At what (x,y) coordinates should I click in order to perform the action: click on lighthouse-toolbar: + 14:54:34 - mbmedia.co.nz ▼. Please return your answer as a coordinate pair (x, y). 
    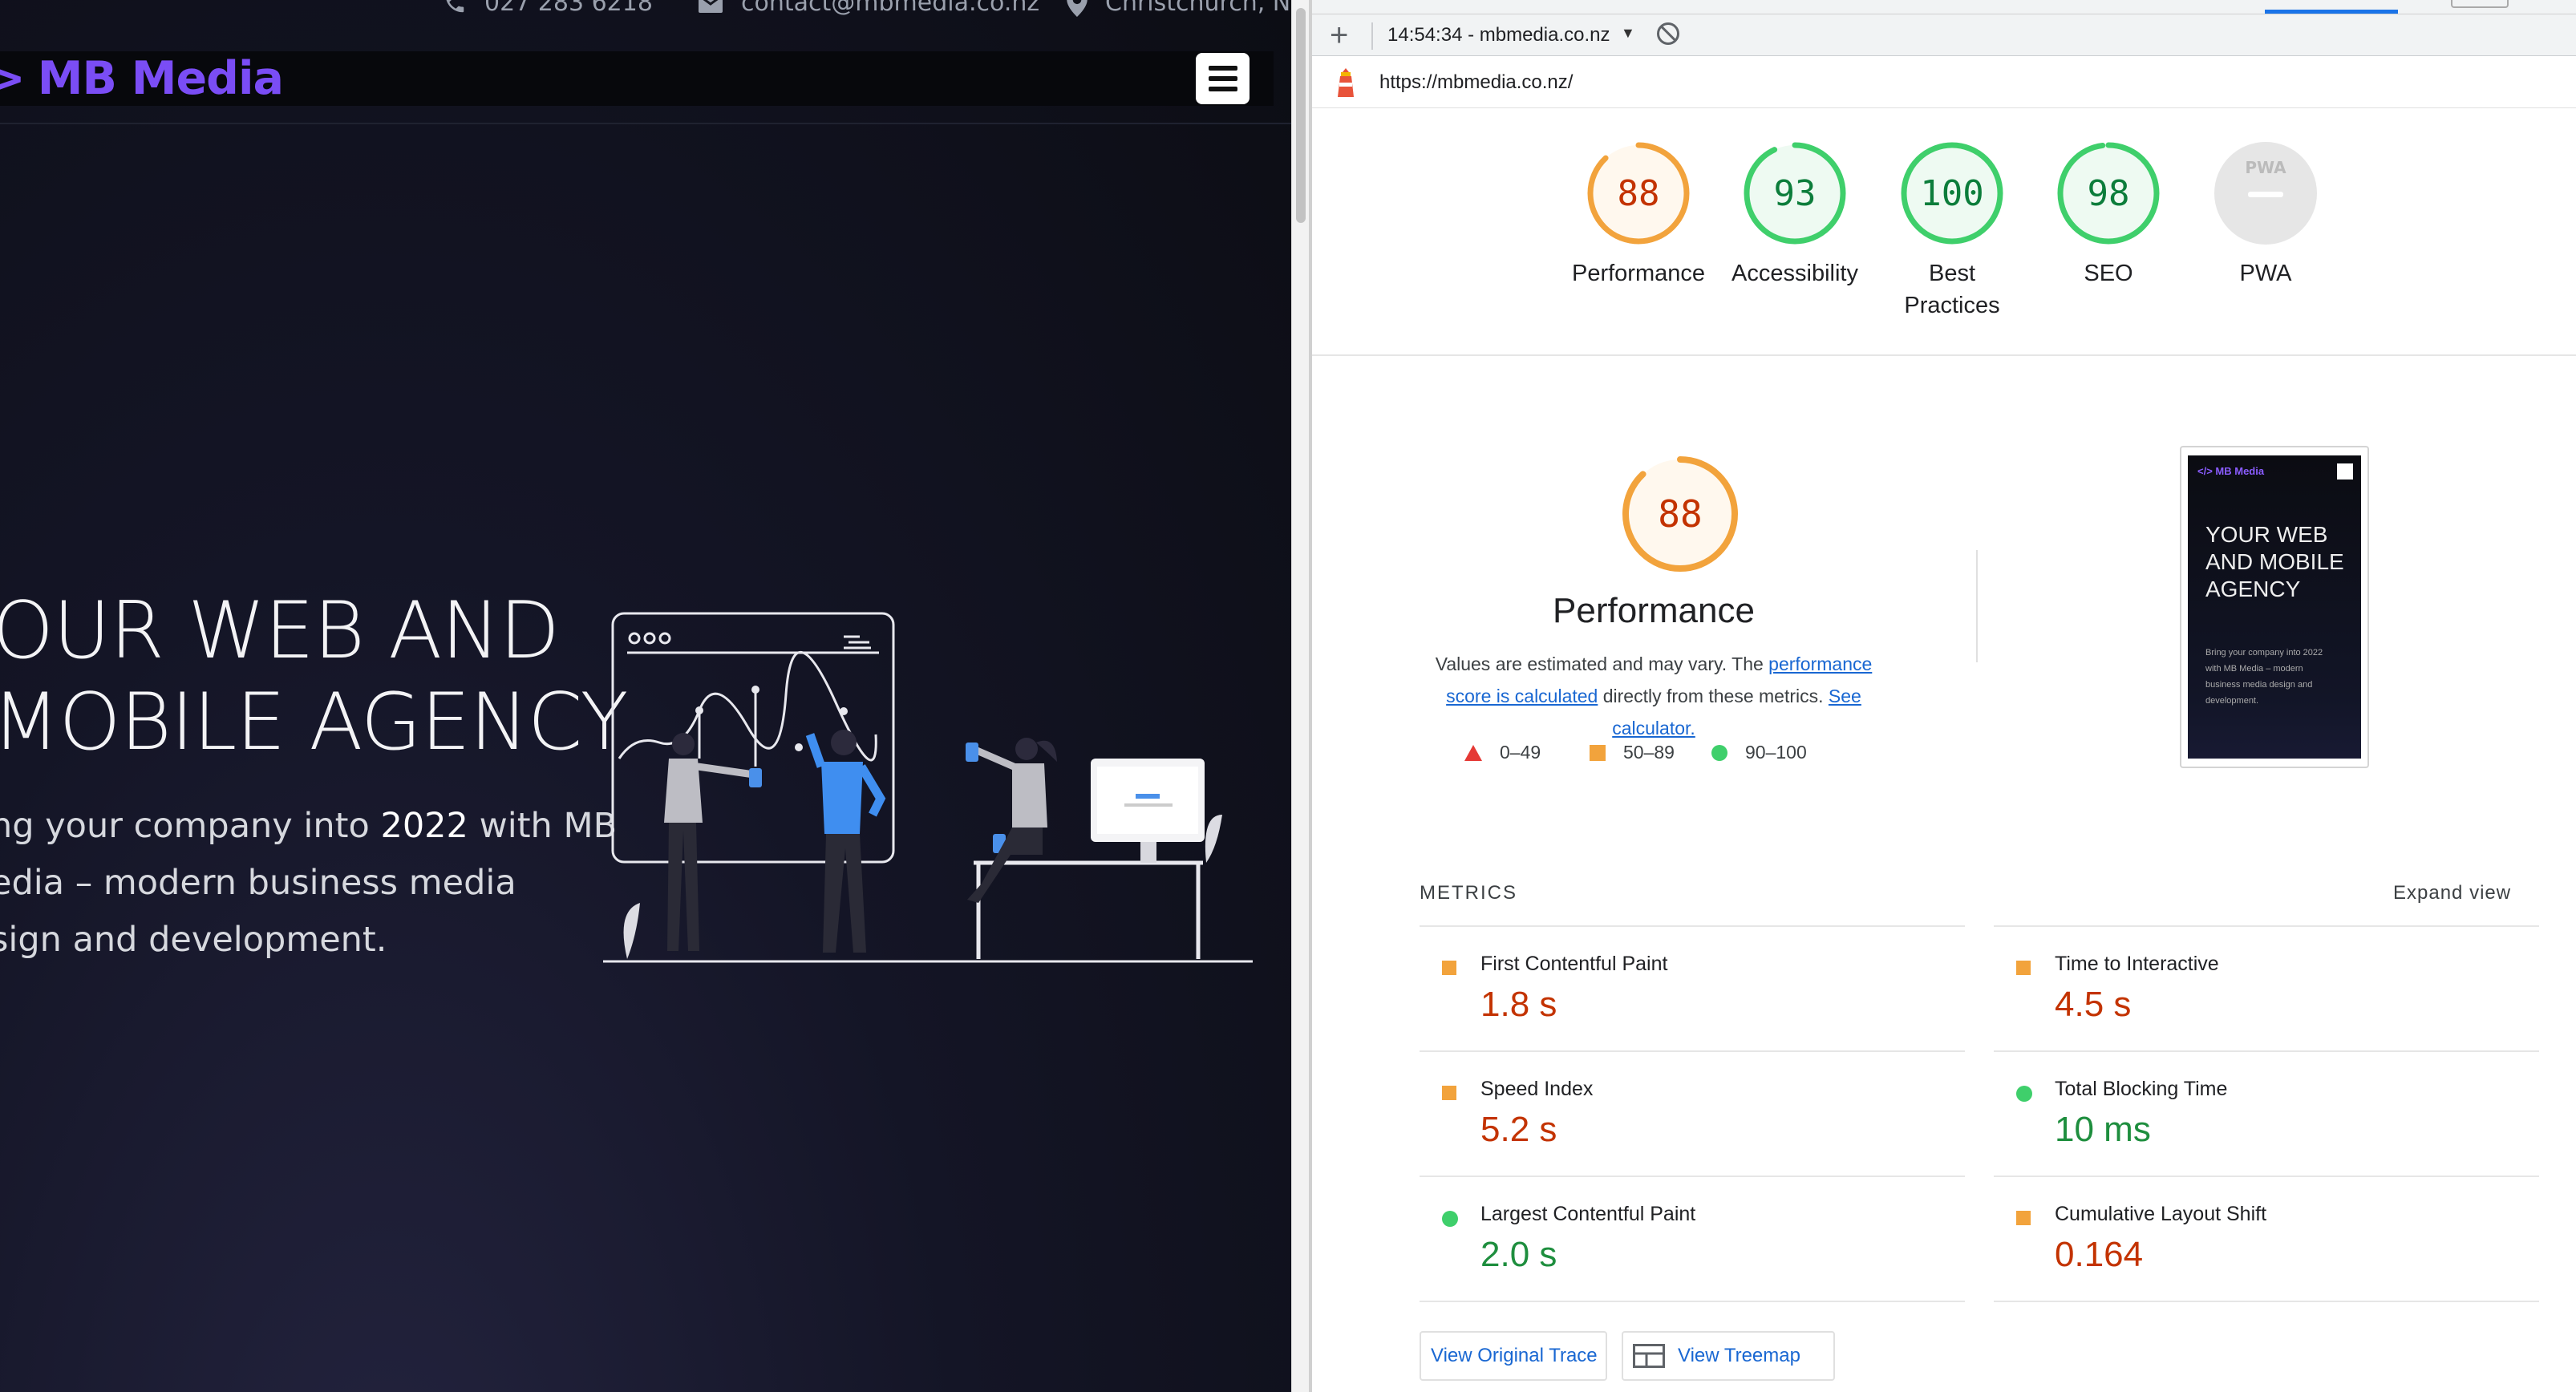
    Looking at the image, I should click on (1944, 35).